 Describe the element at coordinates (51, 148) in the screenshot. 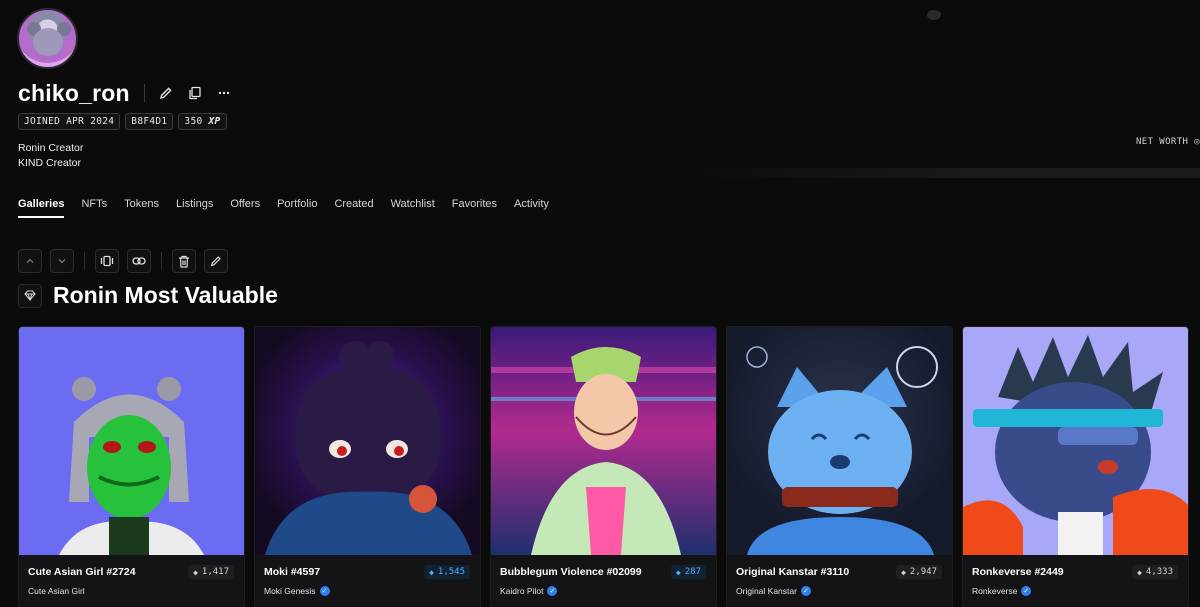

I see `role-label: Ronin Creator` at that location.